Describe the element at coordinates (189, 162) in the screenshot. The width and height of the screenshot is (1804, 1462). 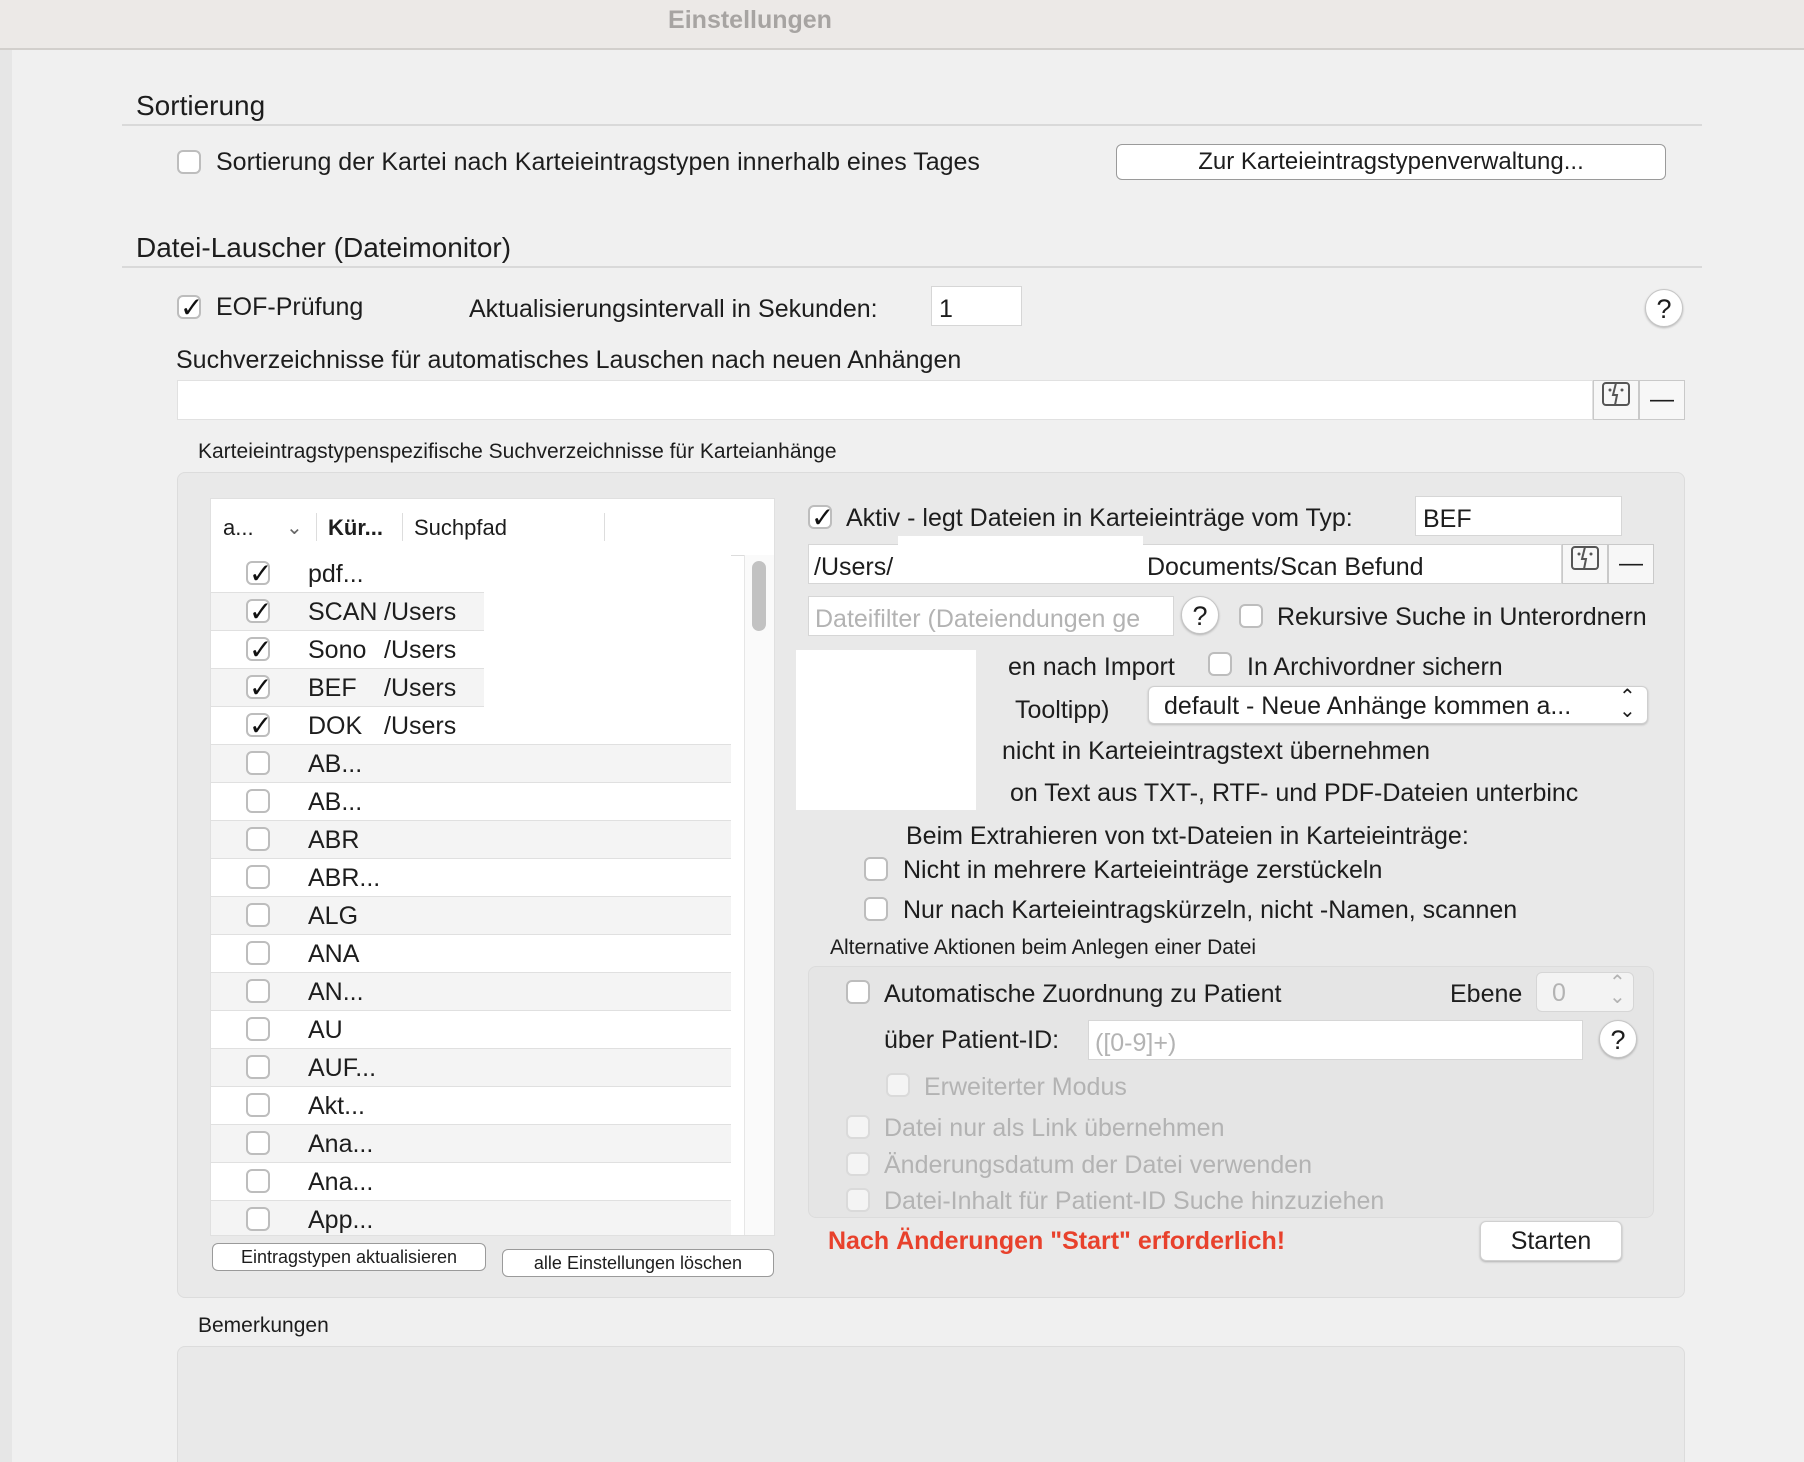
I see `sortierung-checkbox` at that location.